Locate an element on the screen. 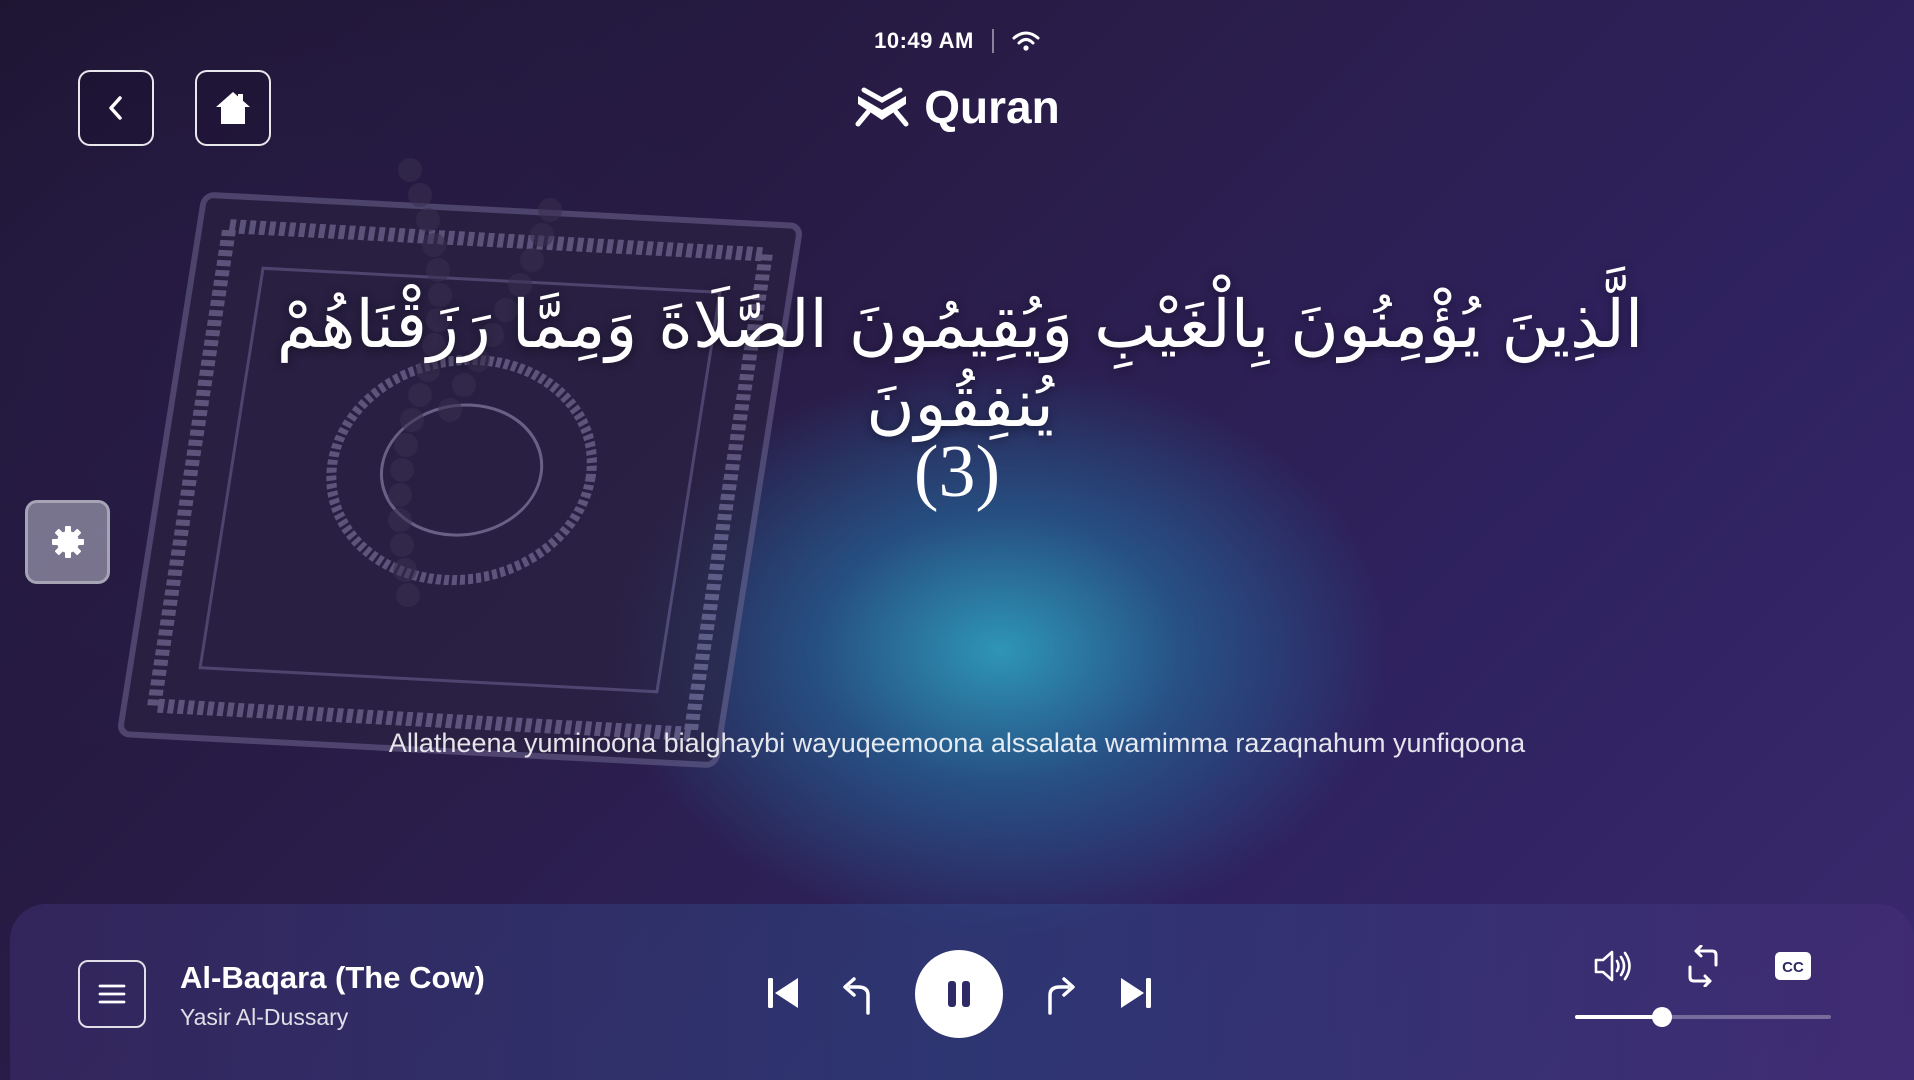  verse-number: (3) is located at coordinates (957, 472).